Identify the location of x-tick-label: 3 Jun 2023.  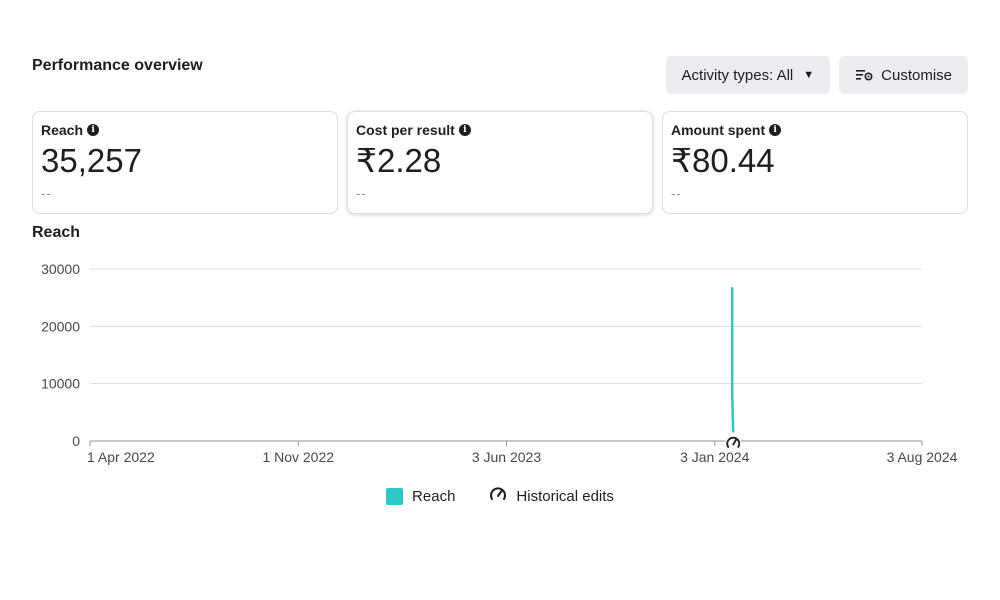
(506, 457).